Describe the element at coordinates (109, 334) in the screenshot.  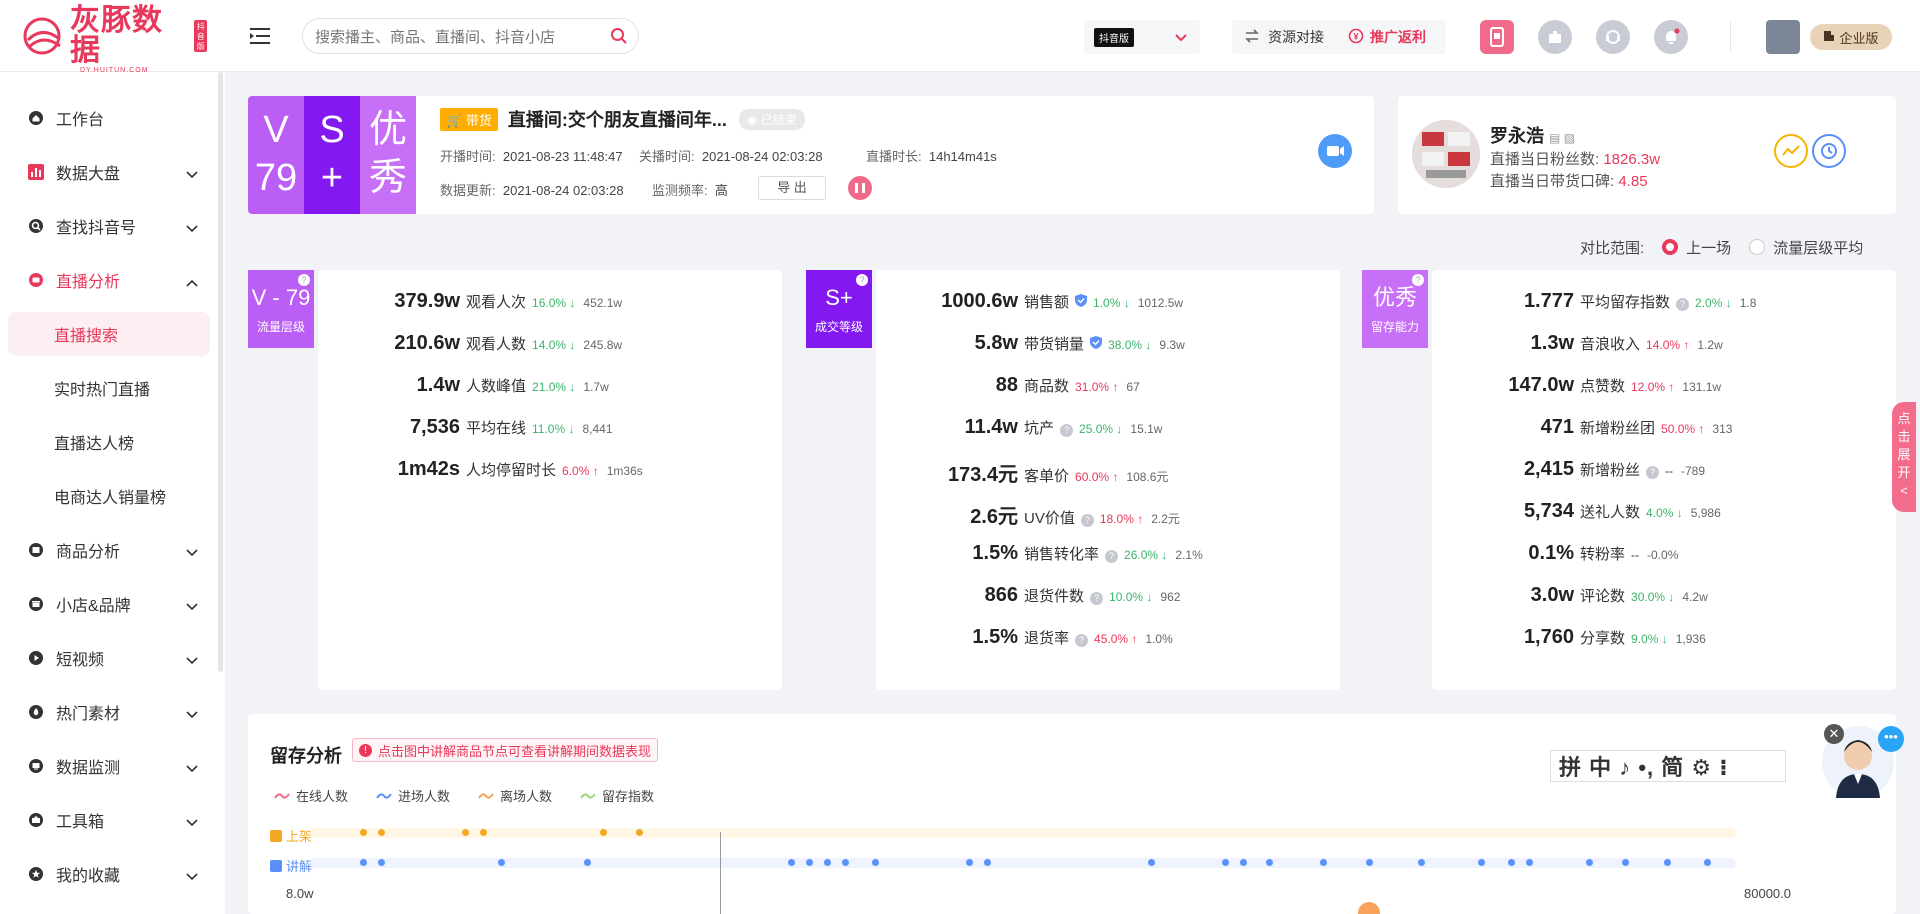
I see `sidebar-sub-live-search: 直播搜索` at that location.